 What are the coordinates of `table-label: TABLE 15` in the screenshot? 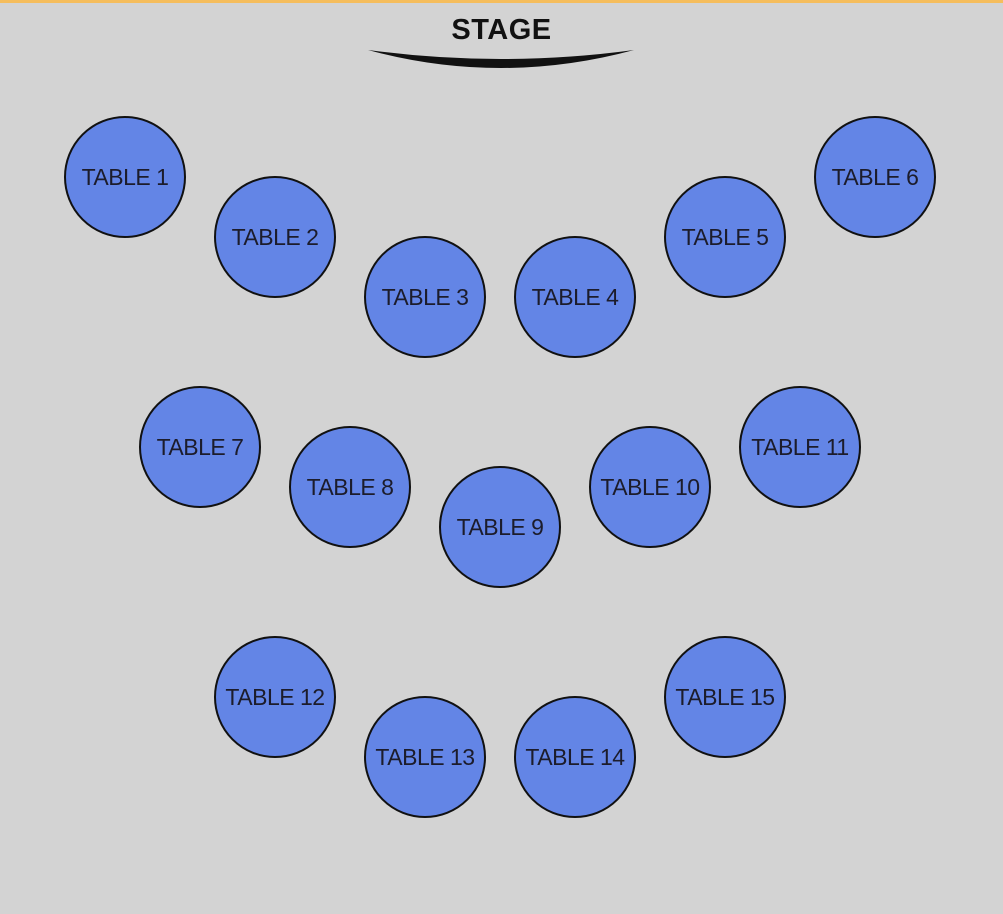 It's located at (725, 696).